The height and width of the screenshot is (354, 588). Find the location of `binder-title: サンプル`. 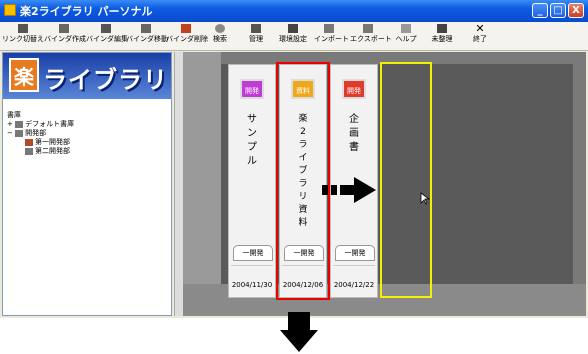

binder-title: サンプル is located at coordinates (252, 140).